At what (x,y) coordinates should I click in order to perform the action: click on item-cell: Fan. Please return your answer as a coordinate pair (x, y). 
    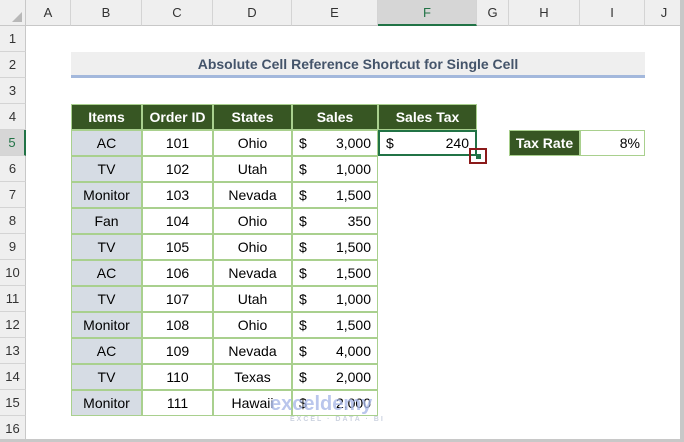
    Looking at the image, I should click on (106, 221).